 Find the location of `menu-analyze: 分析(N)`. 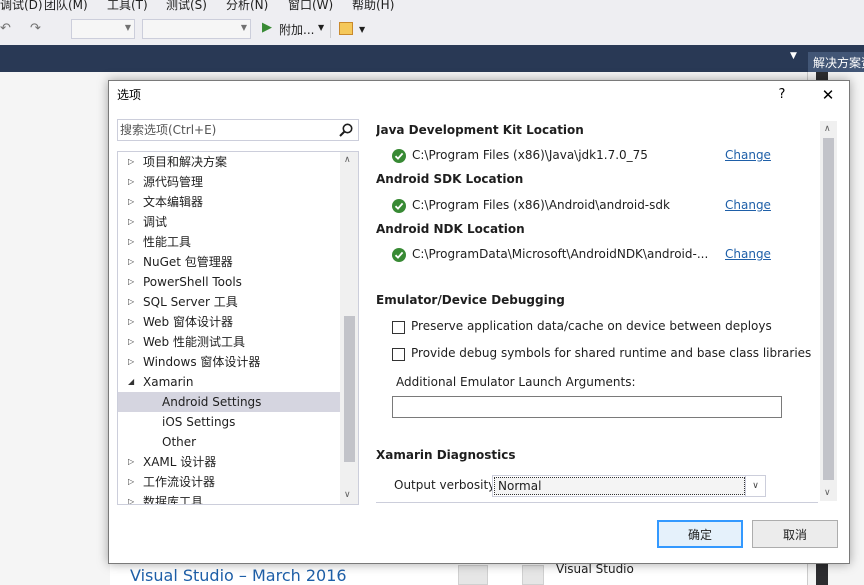

menu-analyze: 分析(N) is located at coordinates (247, 6).